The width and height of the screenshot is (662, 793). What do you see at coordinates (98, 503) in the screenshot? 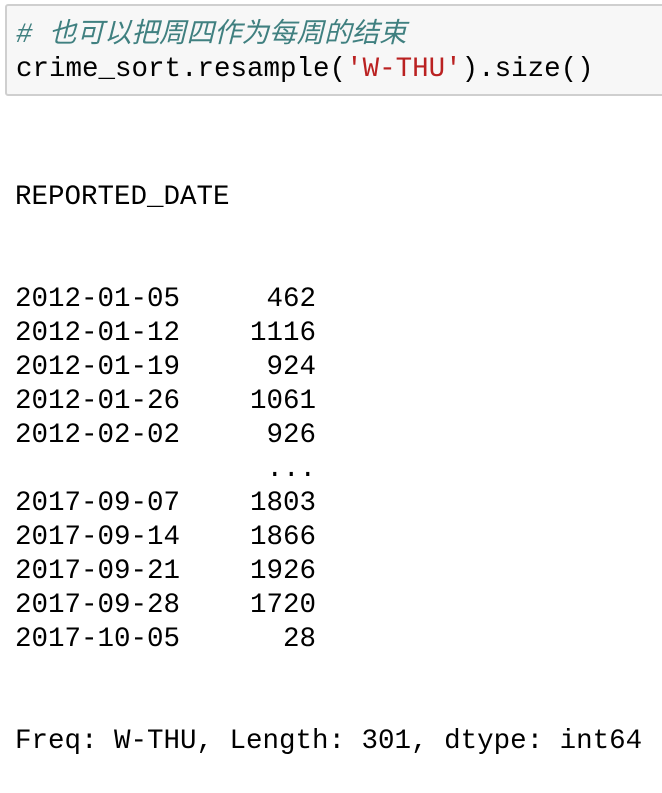
I see `row-date: 2017-09-07` at bounding box center [98, 503].